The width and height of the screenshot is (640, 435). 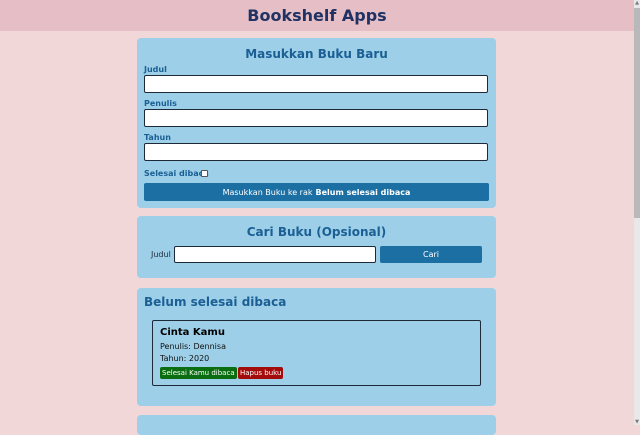 What do you see at coordinates (316, 232) in the screenshot?
I see `search-section-title: Cari Buku (Opsional)` at bounding box center [316, 232].